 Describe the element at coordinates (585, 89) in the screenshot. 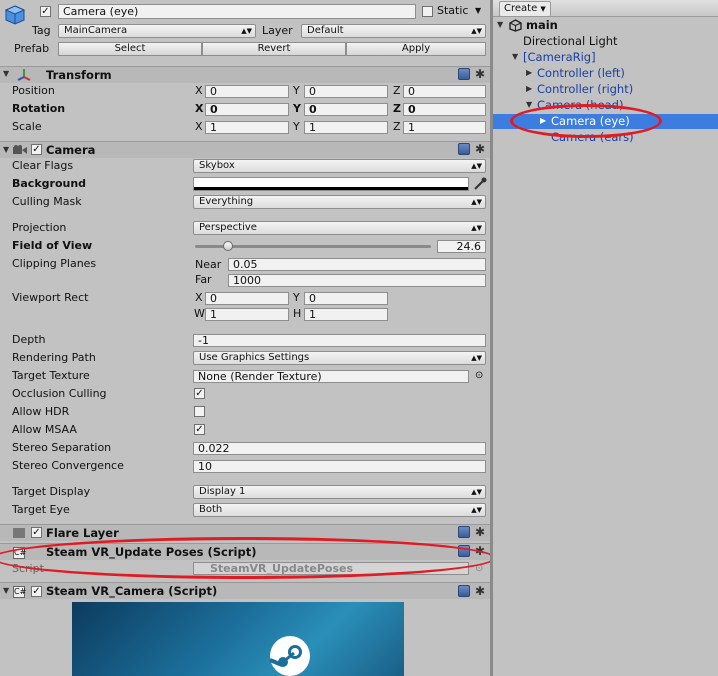

I see `hierarchy-item-controller-right: Controller (right)` at that location.